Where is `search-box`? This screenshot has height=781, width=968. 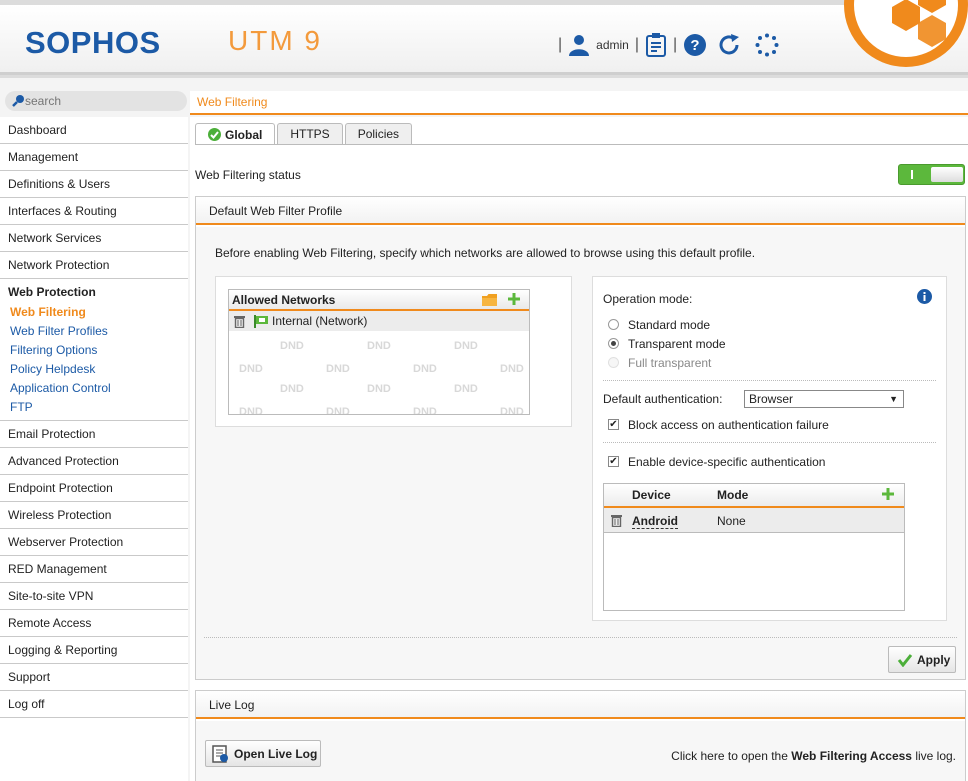
search-box is located at coordinates (96, 101).